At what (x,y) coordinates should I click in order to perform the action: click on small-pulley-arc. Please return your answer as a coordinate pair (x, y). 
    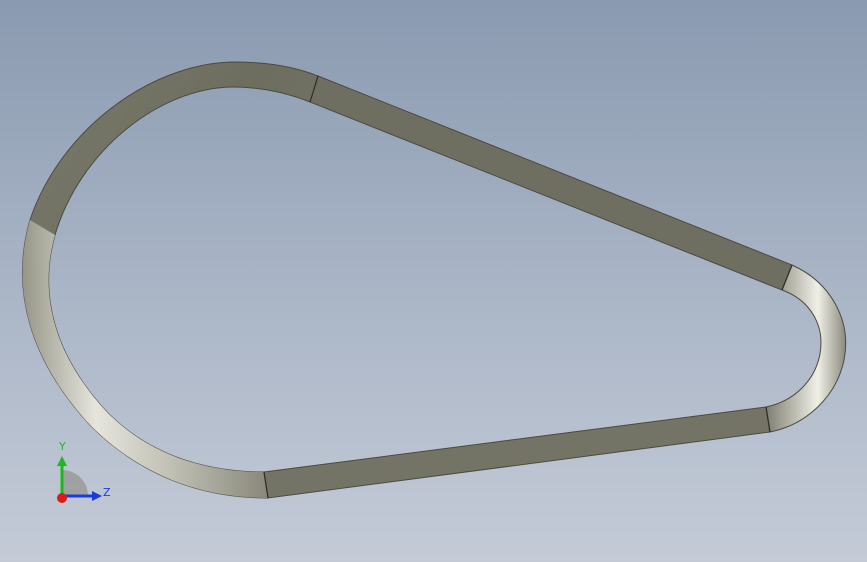
    Looking at the image, I should click on (806, 348).